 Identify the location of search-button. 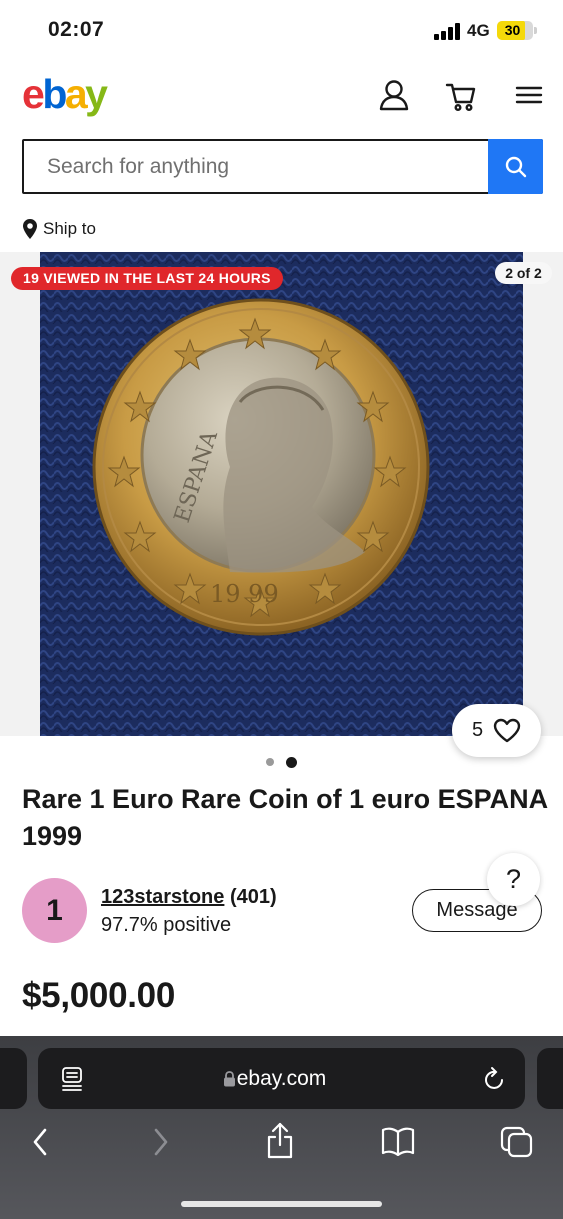
(515, 166).